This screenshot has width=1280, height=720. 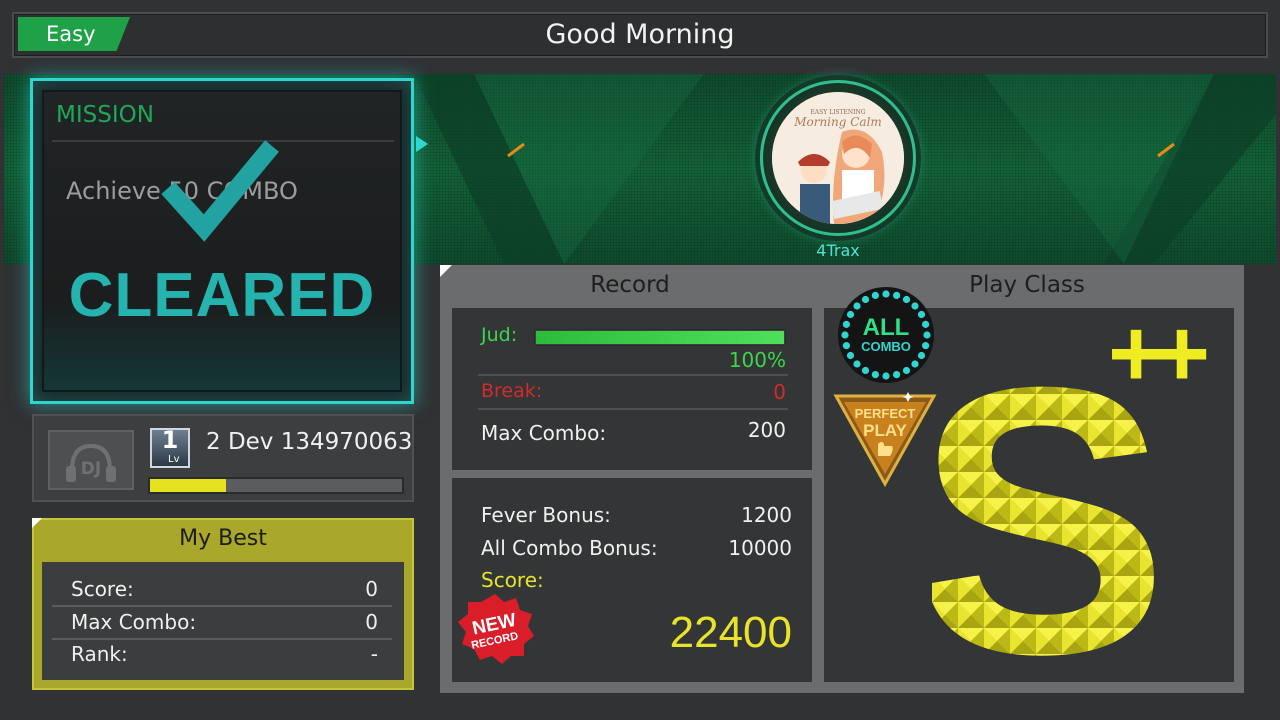 I want to click on my-best-max-combo-label: Max Combo:, so click(x=134, y=622).